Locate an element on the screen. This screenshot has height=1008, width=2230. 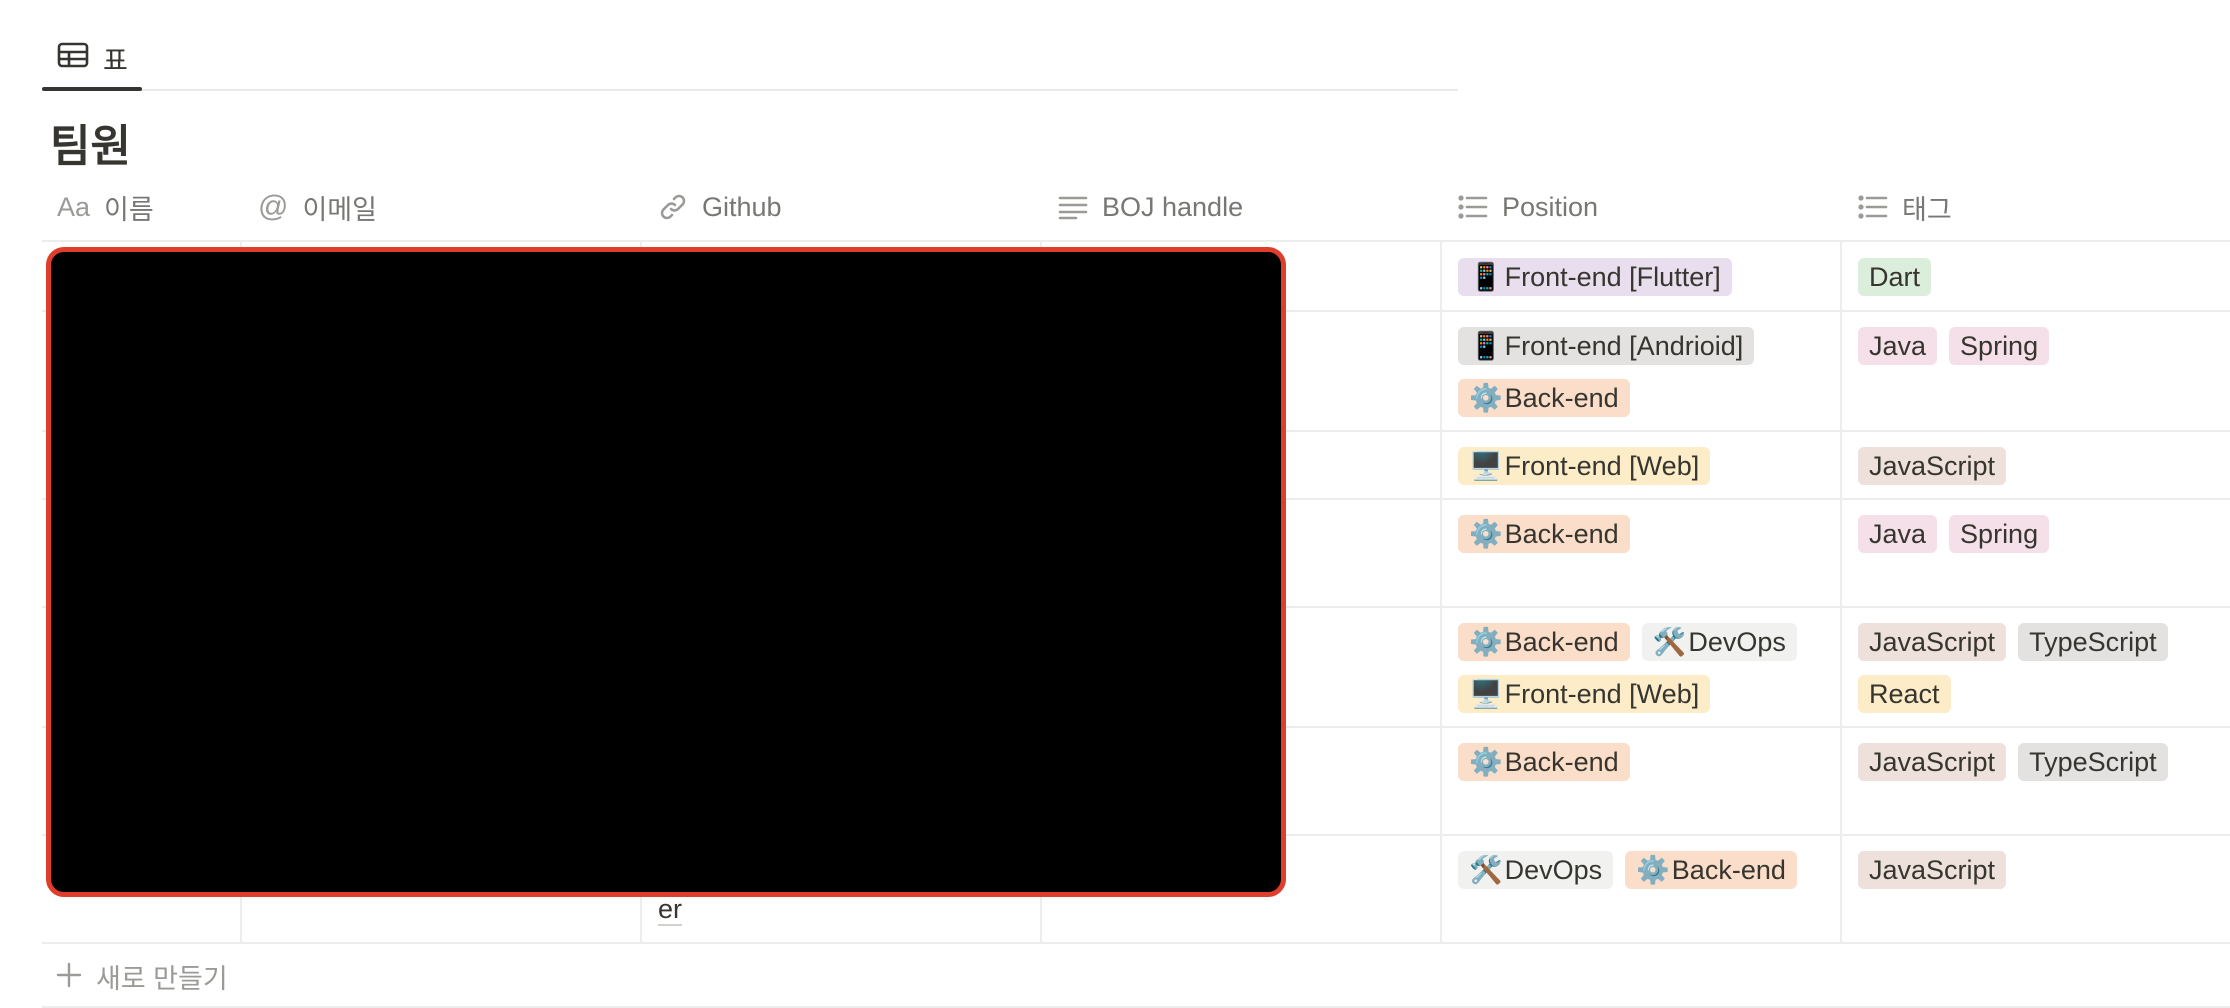
github-cell-text: er is located at coordinates (670, 910).